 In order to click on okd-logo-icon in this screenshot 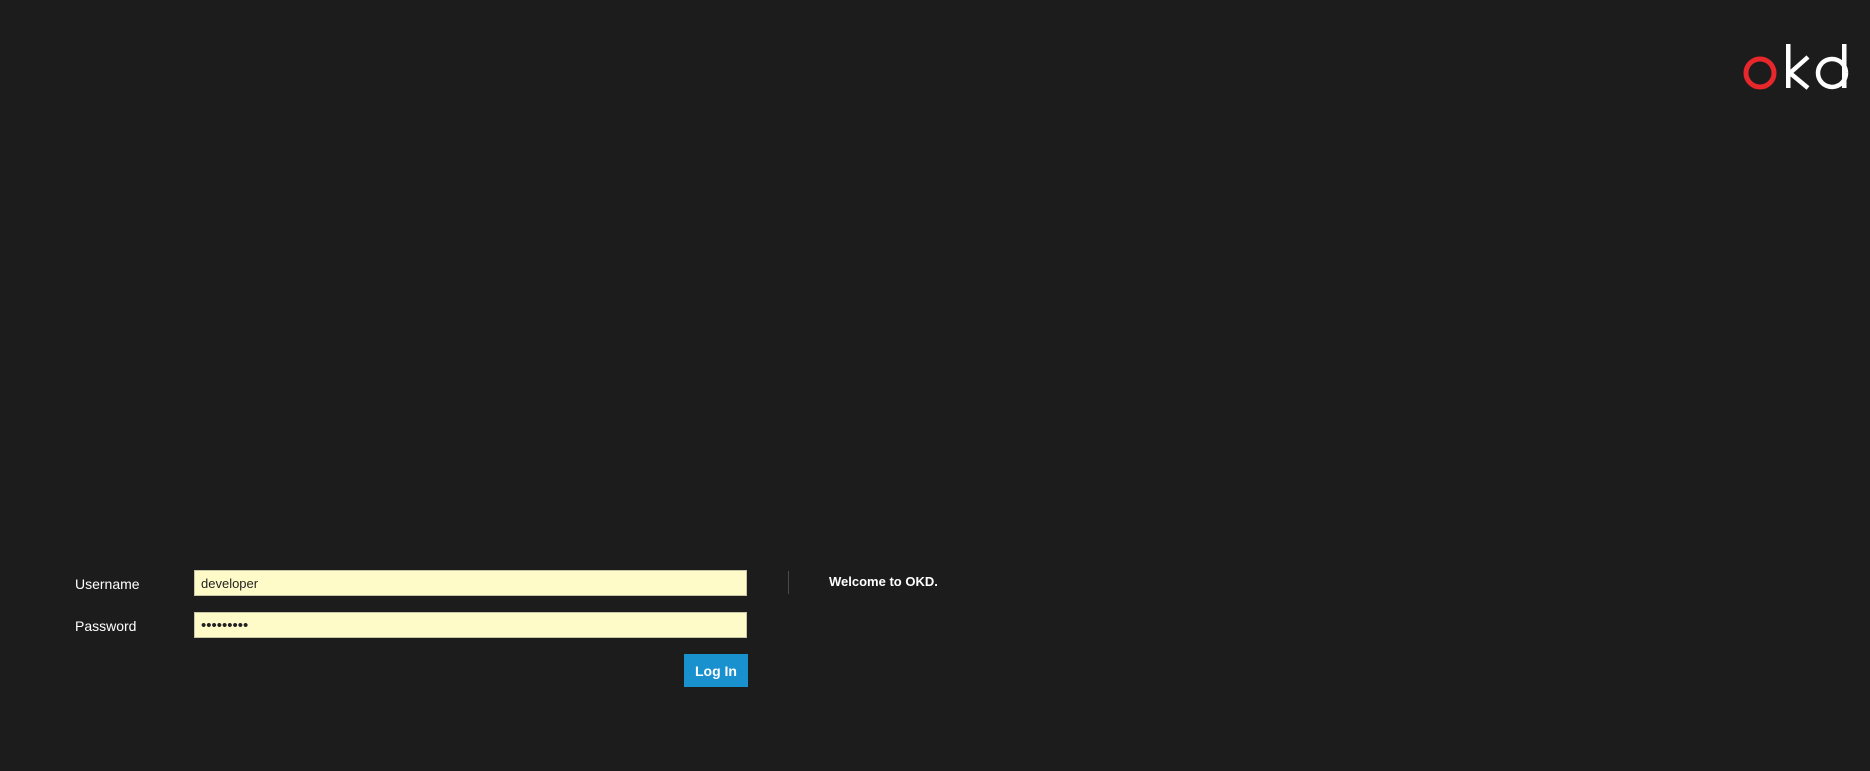, I will do `click(1796, 67)`.